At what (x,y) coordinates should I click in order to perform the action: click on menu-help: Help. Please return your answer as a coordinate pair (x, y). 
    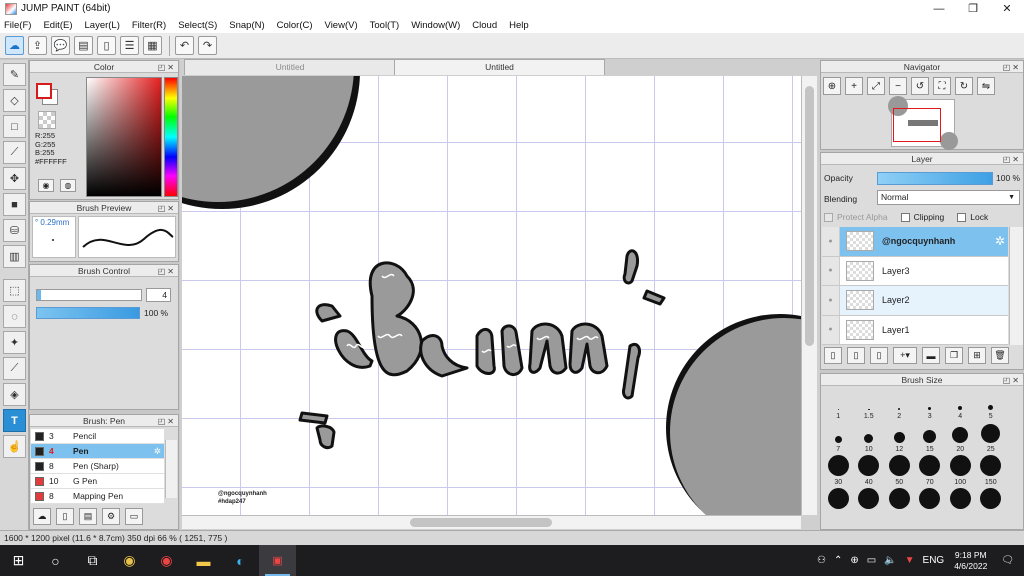
    Looking at the image, I should click on (519, 25).